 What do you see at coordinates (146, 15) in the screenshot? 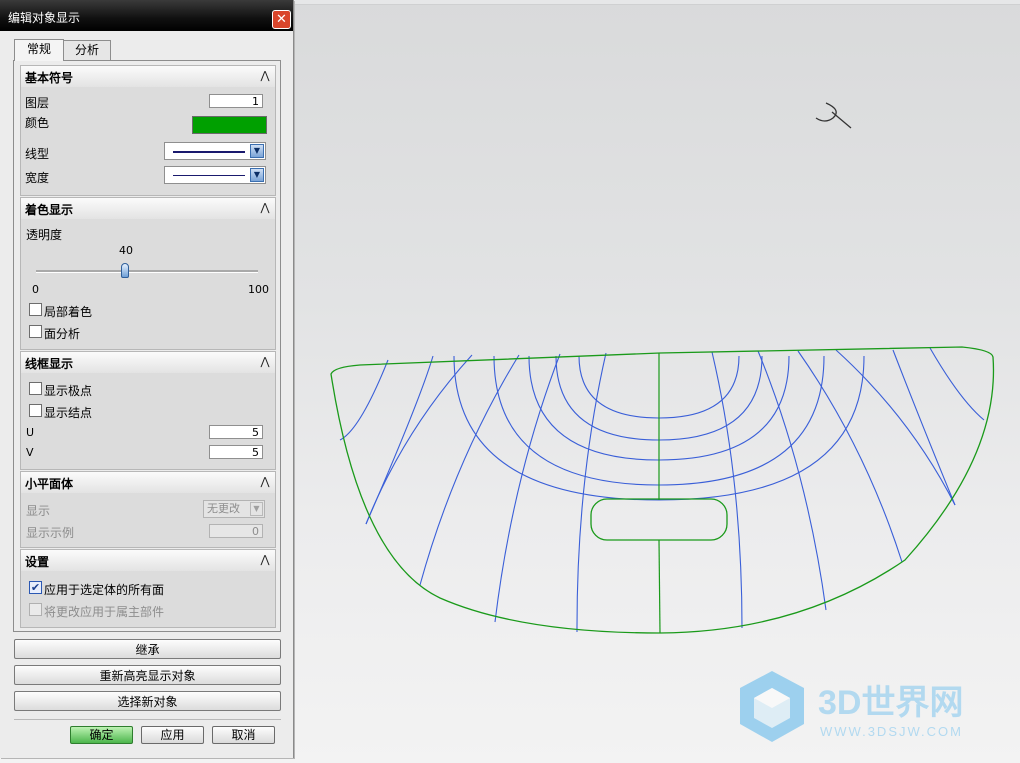
I see `dialog-titlebar: 编辑对象显示 ✕` at bounding box center [146, 15].